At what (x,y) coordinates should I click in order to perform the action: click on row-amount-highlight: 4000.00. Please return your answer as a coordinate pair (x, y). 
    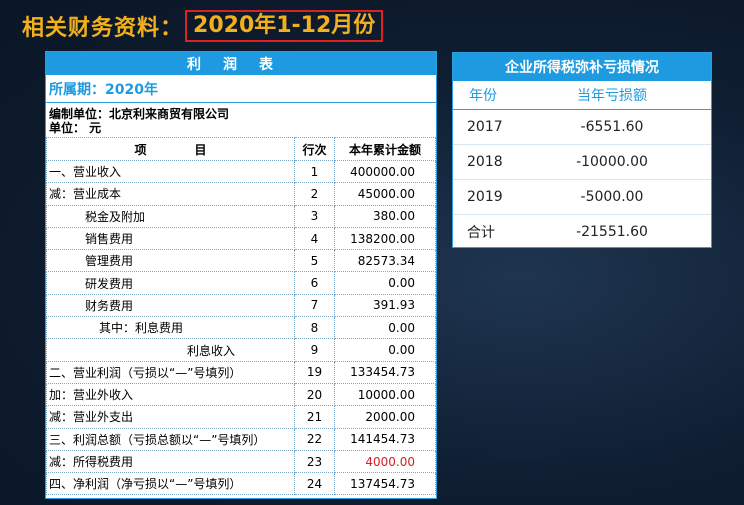
    Looking at the image, I should click on (385, 461).